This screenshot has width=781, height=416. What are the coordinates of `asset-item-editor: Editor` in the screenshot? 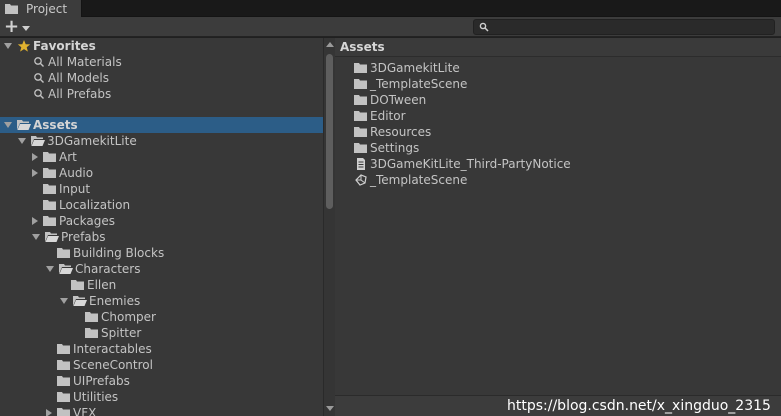 It's located at (380, 116).